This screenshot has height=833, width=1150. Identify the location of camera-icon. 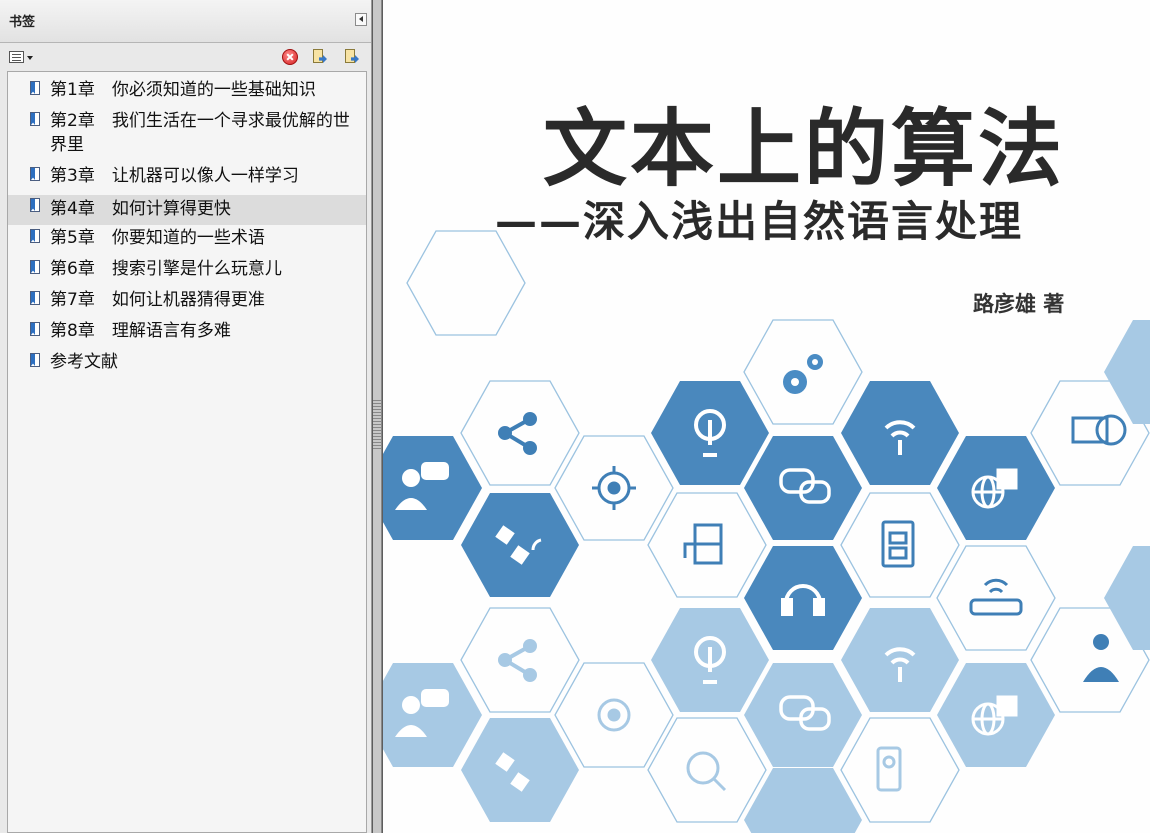
(889, 769).